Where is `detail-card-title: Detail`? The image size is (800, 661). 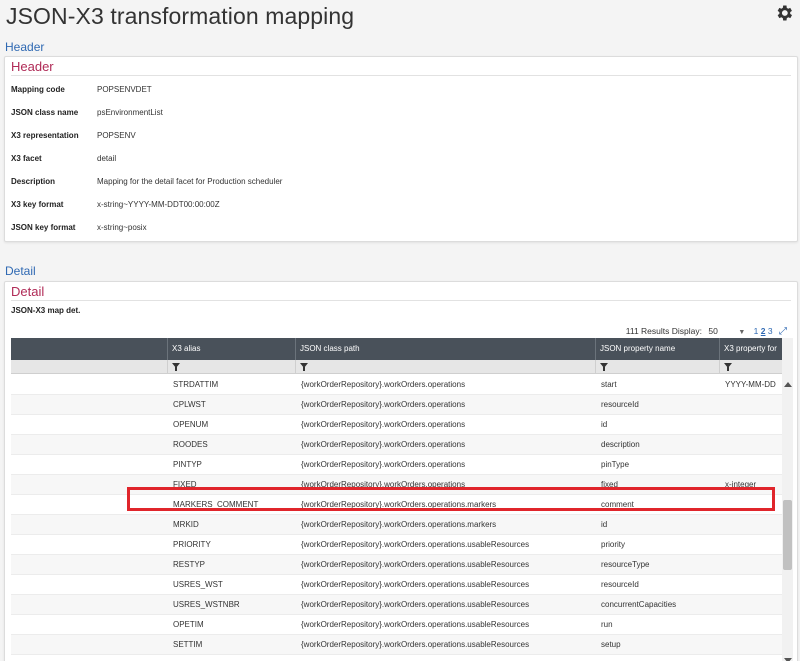
detail-card-title: Detail is located at coordinates (28, 291).